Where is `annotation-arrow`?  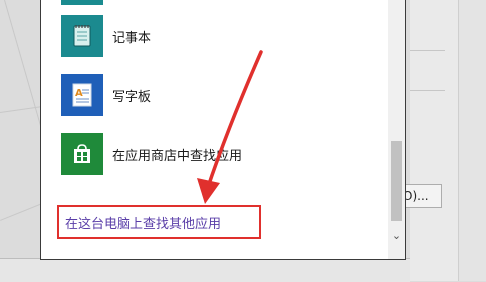 annotation-arrow is located at coordinates (230, 127).